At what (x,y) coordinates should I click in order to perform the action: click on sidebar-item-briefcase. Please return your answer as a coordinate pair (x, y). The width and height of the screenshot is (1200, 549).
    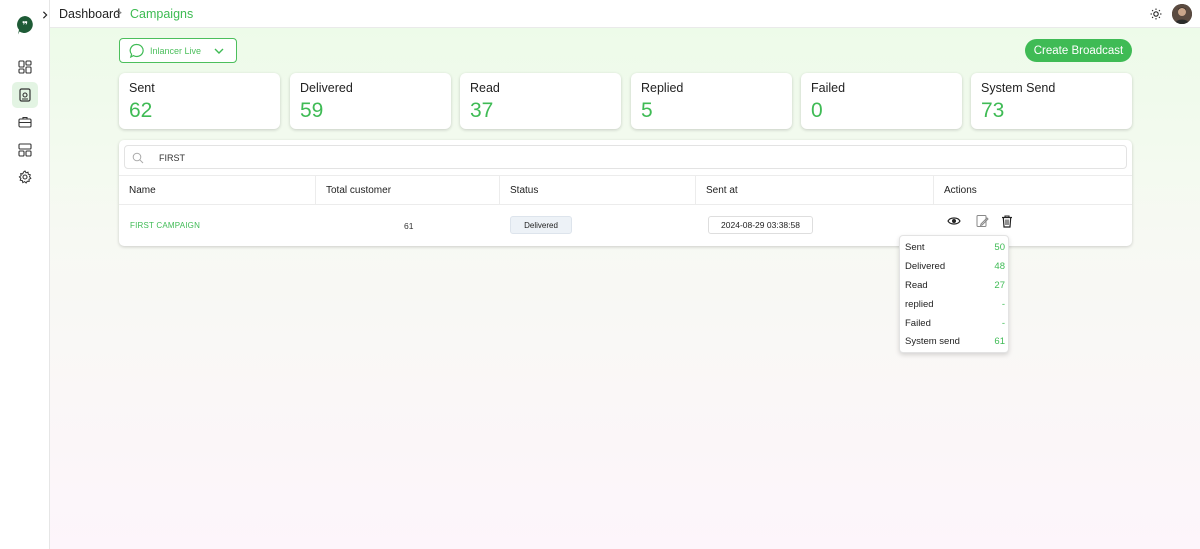
    Looking at the image, I should click on (25, 122).